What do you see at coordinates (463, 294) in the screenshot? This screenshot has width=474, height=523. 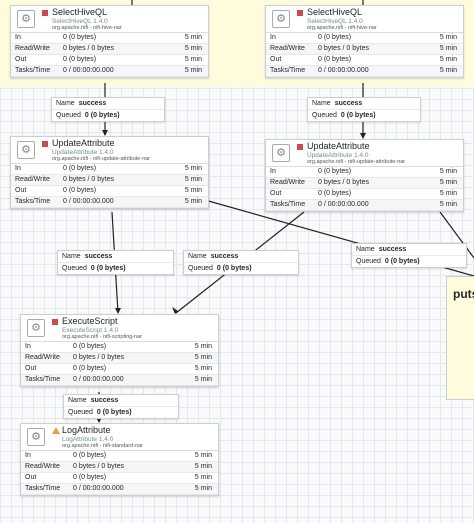 I see `process-group-label: puts` at bounding box center [463, 294].